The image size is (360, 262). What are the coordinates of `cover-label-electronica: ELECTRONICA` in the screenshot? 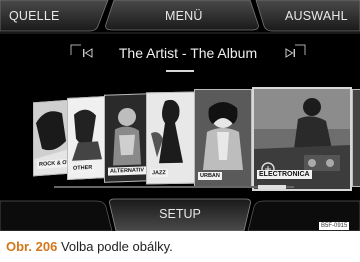 It's located at (284, 174).